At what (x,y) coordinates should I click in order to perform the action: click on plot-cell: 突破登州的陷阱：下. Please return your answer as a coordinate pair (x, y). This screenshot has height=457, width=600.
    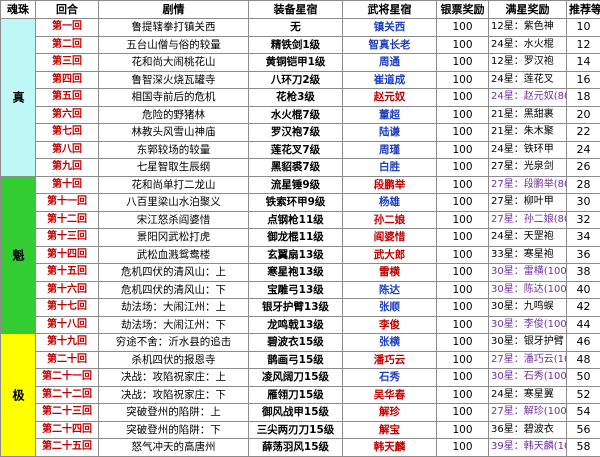
    Looking at the image, I should click on (174, 430).